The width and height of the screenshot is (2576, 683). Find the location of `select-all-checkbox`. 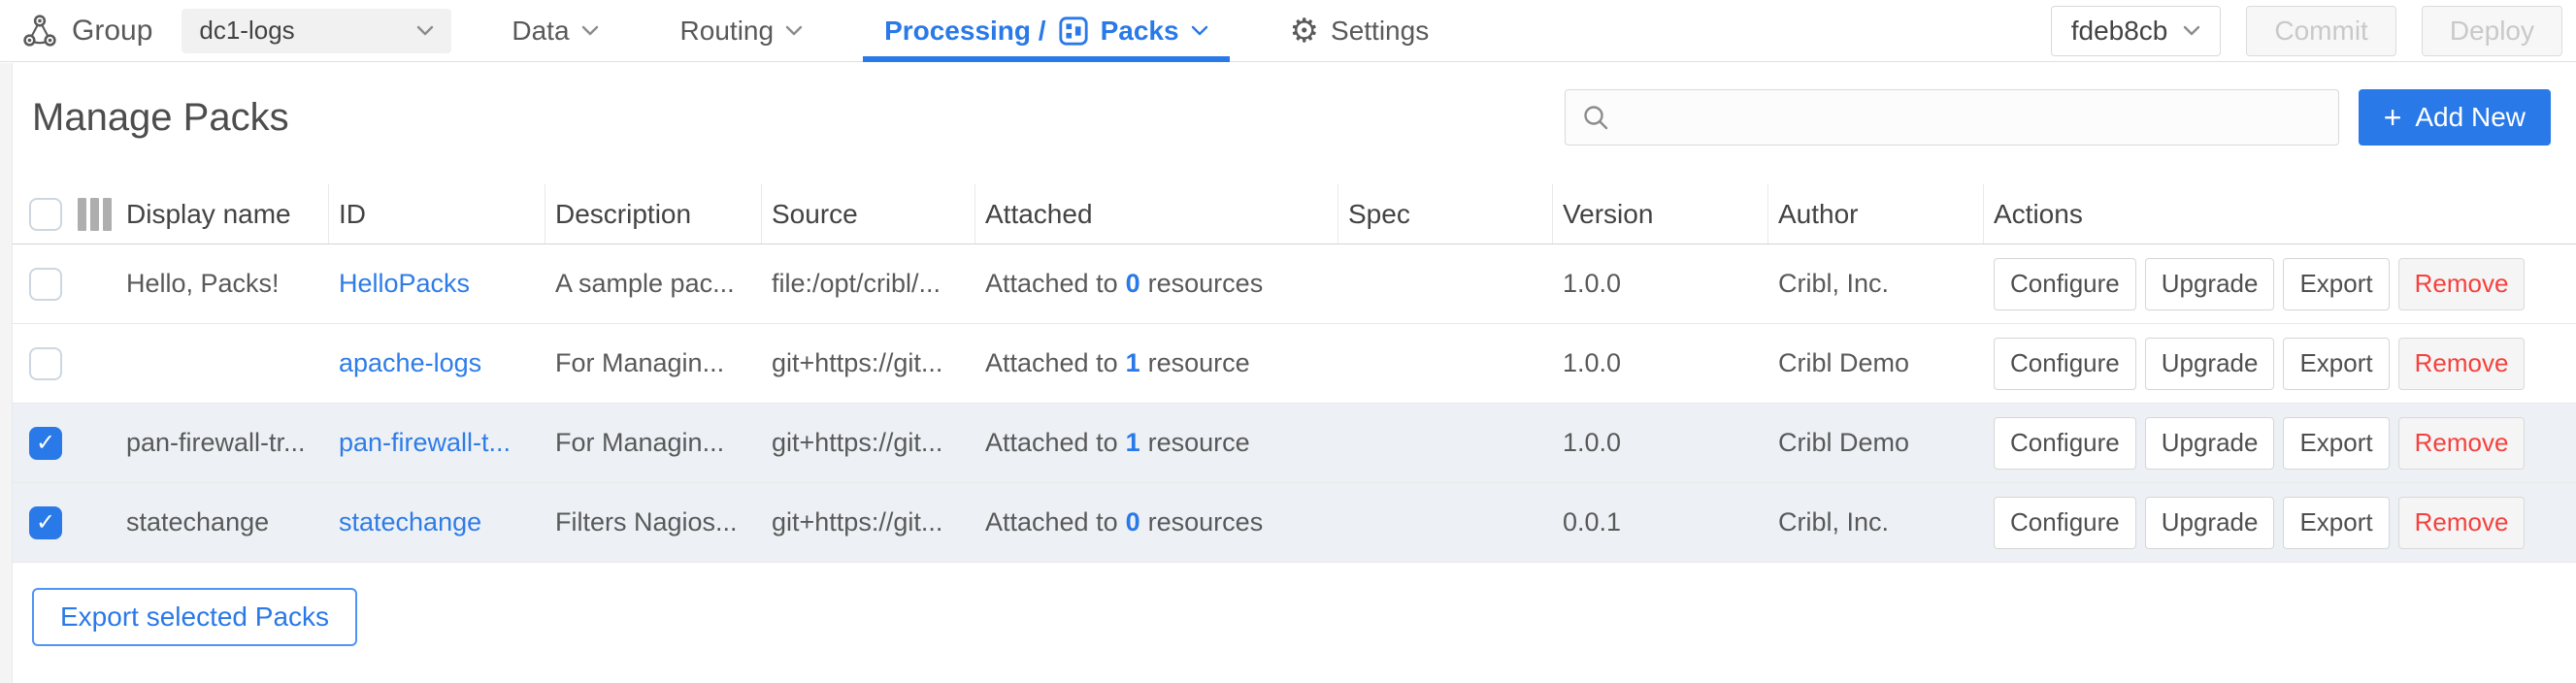

select-all-checkbox is located at coordinates (45, 214).